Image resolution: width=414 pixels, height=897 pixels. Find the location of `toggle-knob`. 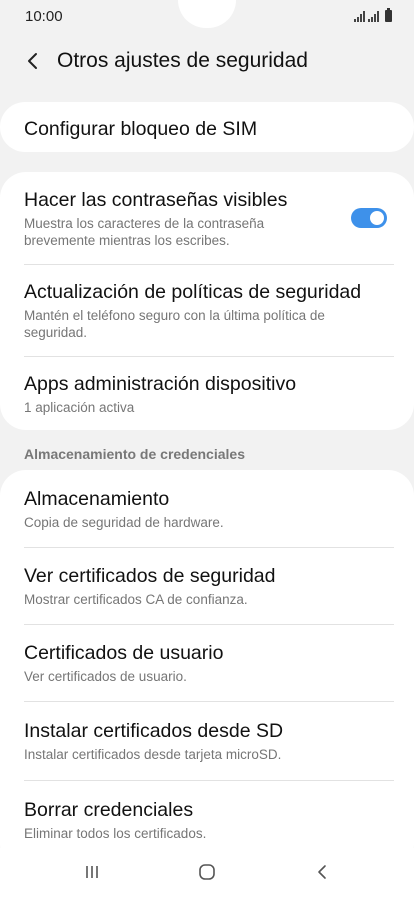

toggle-knob is located at coordinates (377, 218).